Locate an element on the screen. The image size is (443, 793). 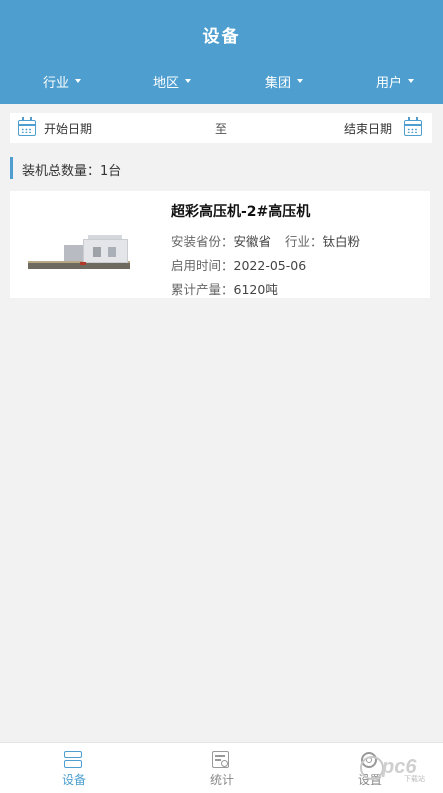
device-count-summary: 装机总数量：1台 is located at coordinates (160, 168).